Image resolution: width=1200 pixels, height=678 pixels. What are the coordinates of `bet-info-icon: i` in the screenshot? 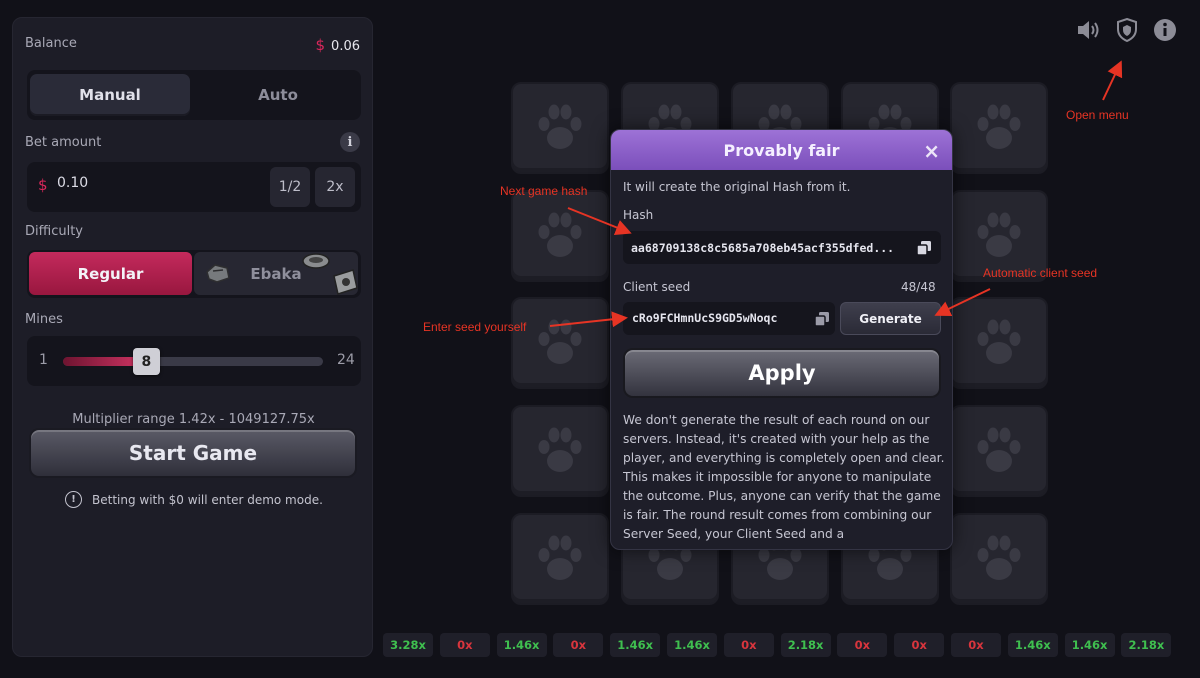 It's located at (350, 142).